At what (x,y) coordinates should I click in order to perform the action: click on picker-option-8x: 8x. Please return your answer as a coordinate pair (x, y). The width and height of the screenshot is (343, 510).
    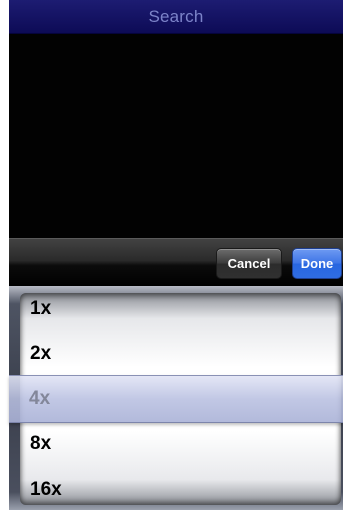
    Looking at the image, I should click on (40, 444).